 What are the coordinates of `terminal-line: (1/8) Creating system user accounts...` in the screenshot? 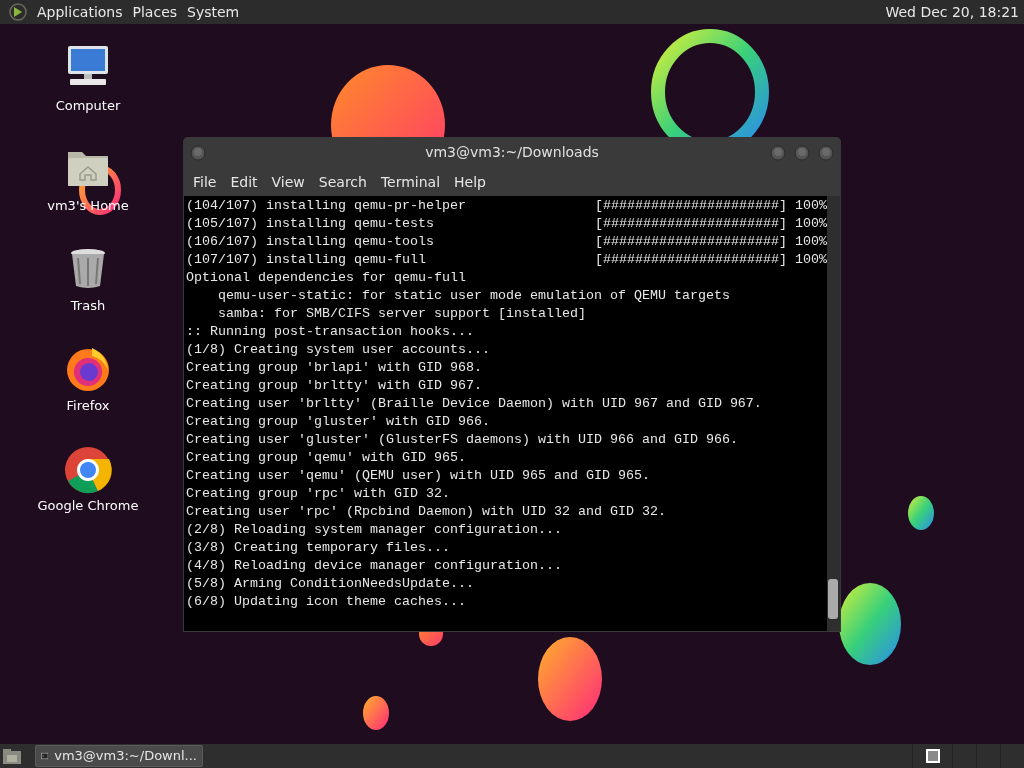 It's located at (338, 350).